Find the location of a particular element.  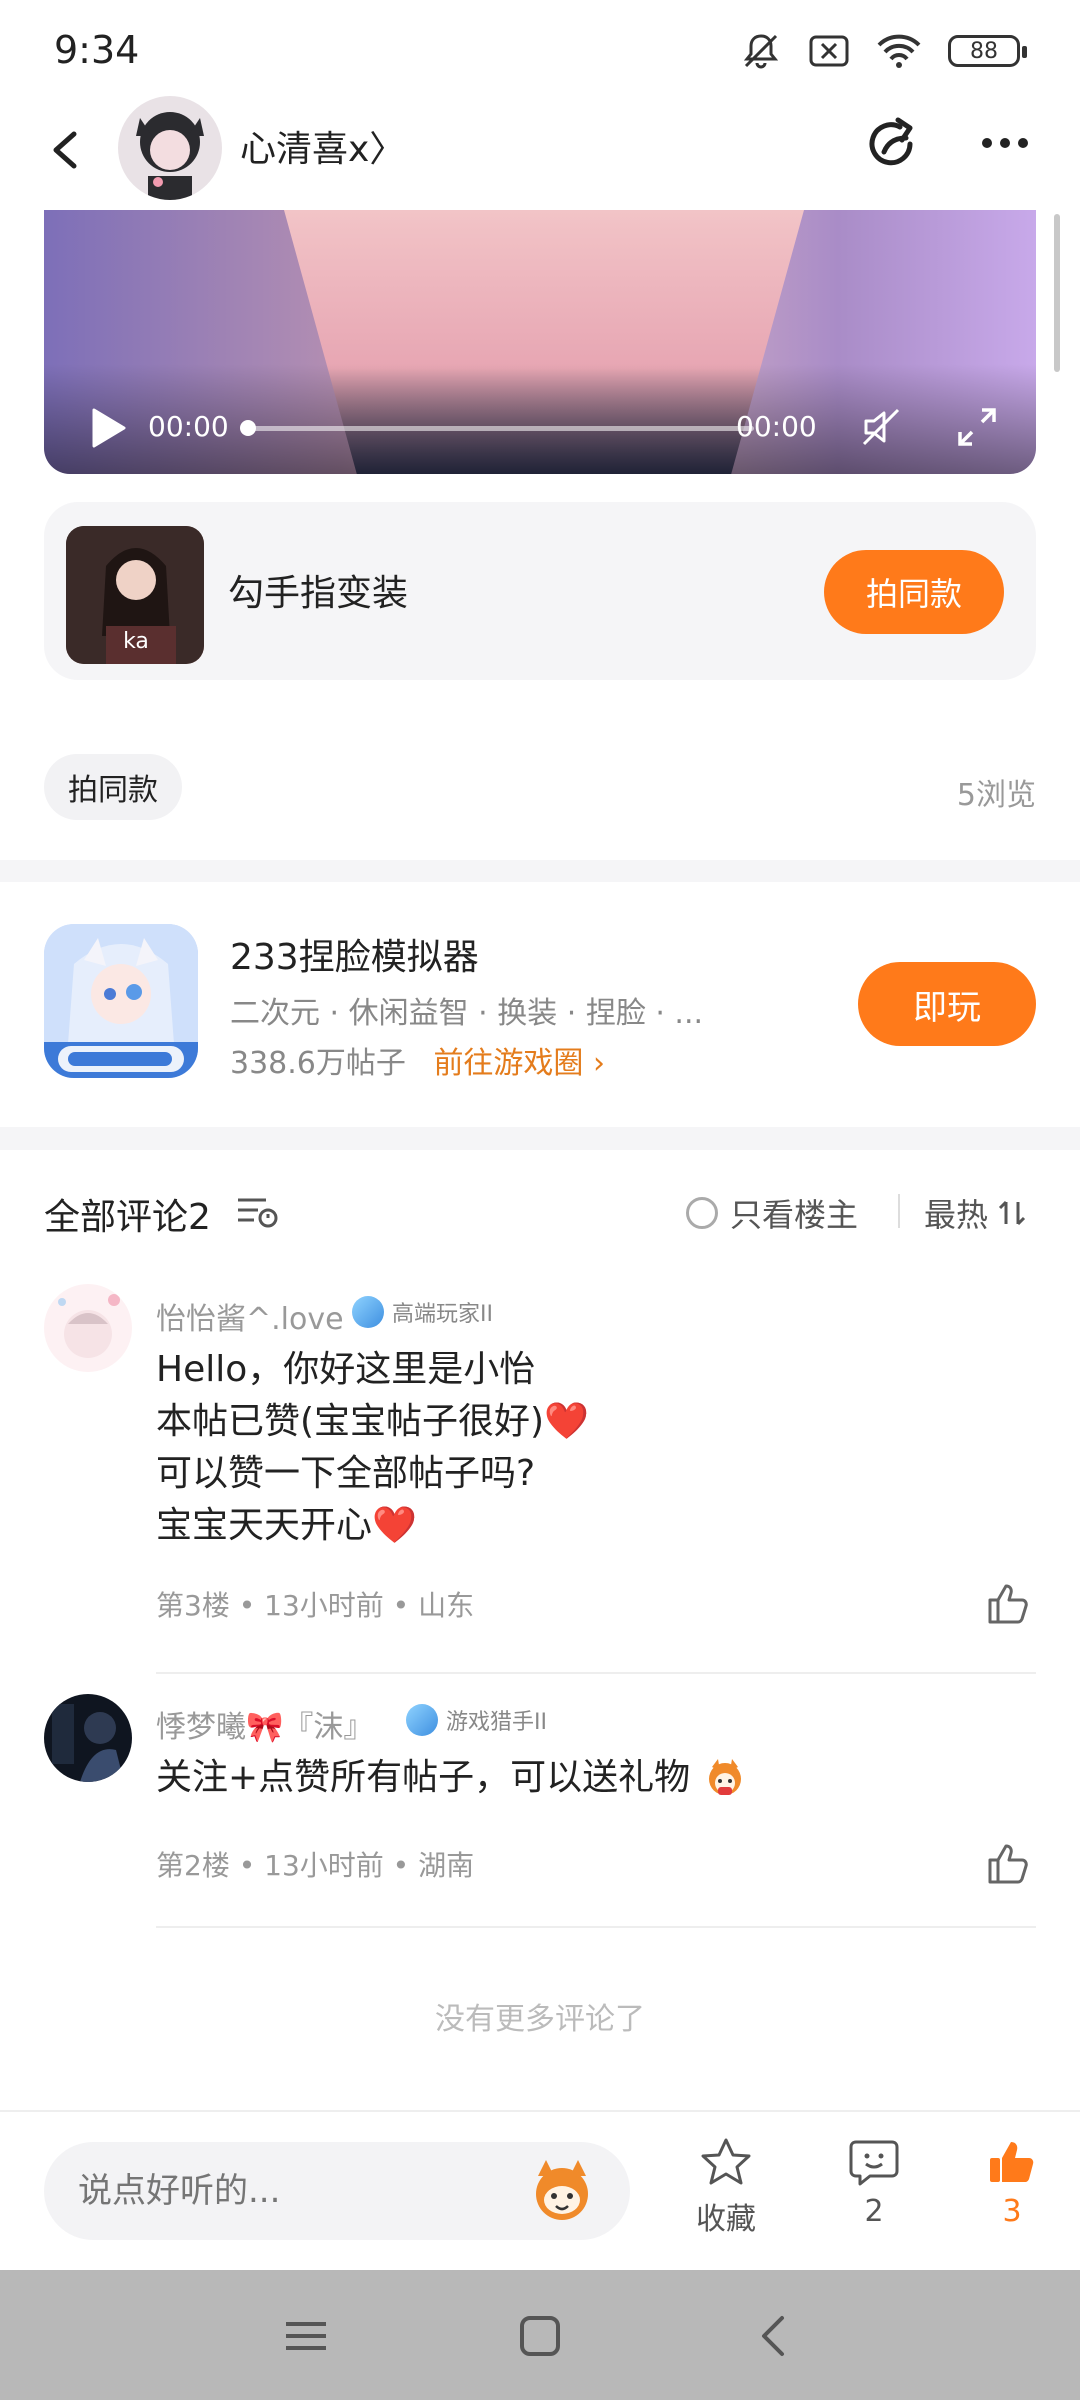

same-style-thumbnail: ka is located at coordinates (135, 595).